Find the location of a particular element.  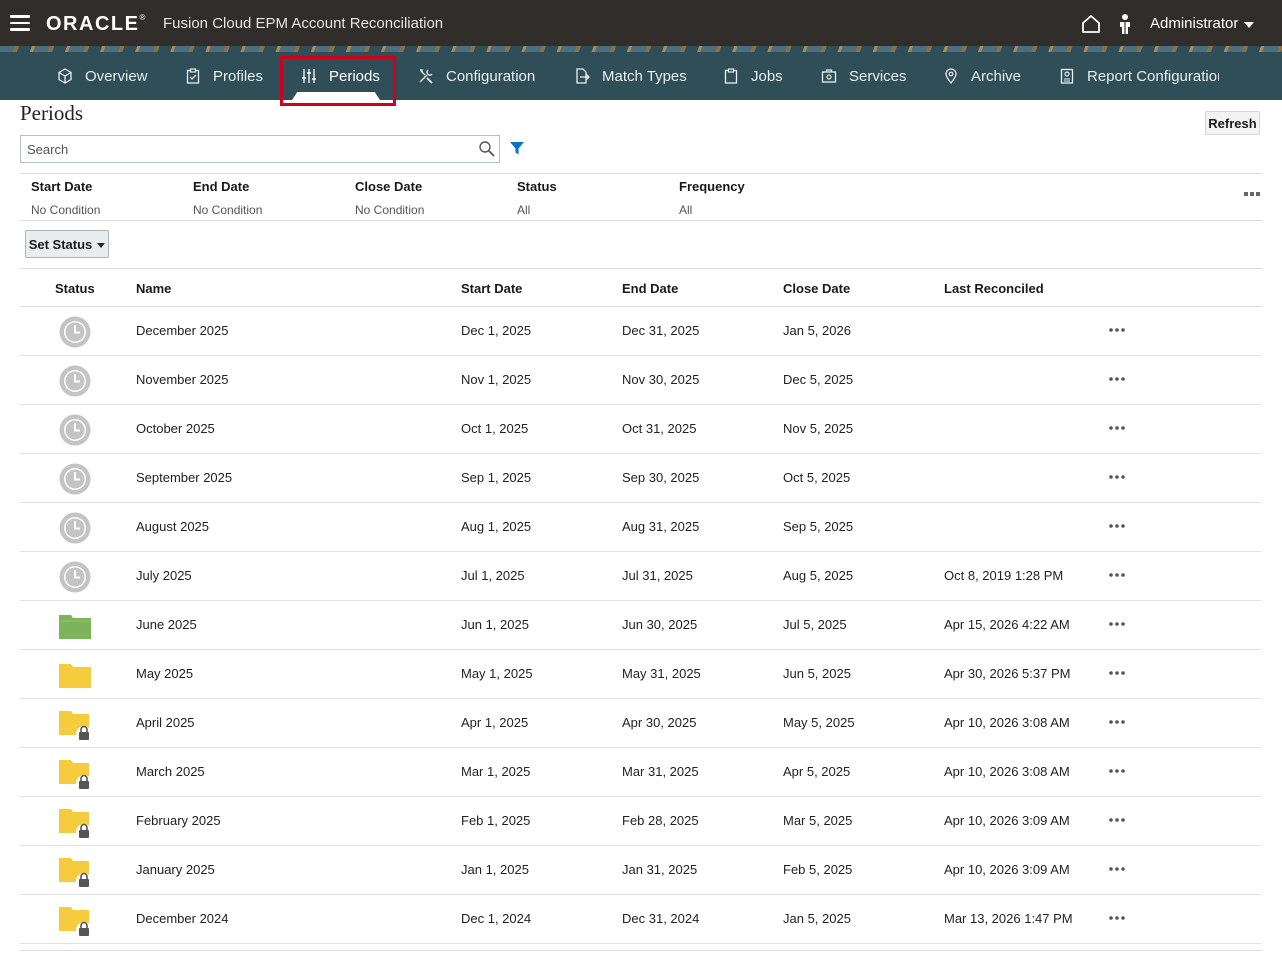

filter-icon is located at coordinates (517, 148).